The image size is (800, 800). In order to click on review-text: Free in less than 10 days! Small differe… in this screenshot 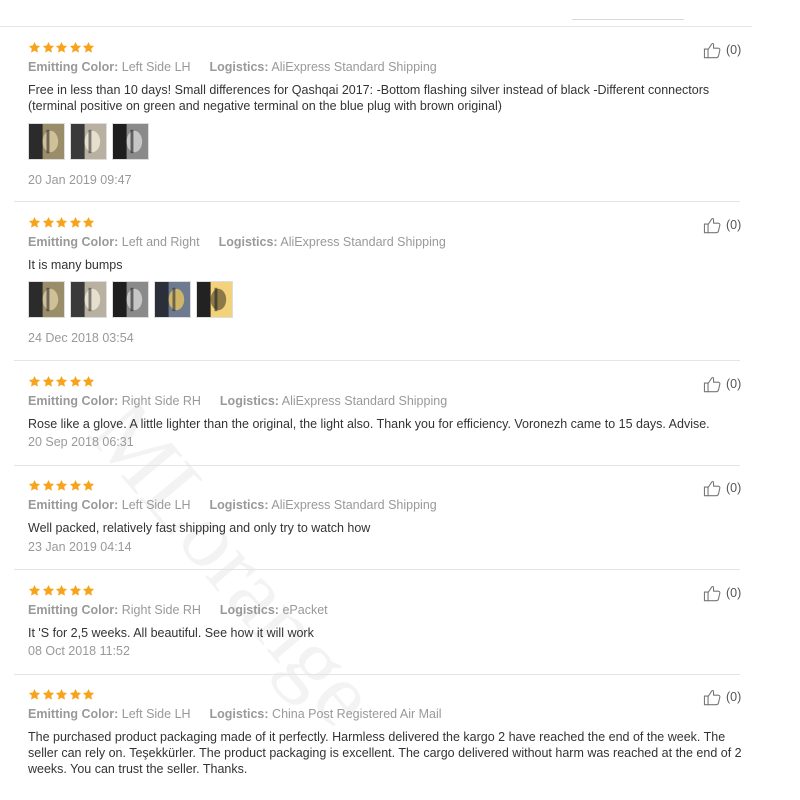, I will do `click(369, 98)`.